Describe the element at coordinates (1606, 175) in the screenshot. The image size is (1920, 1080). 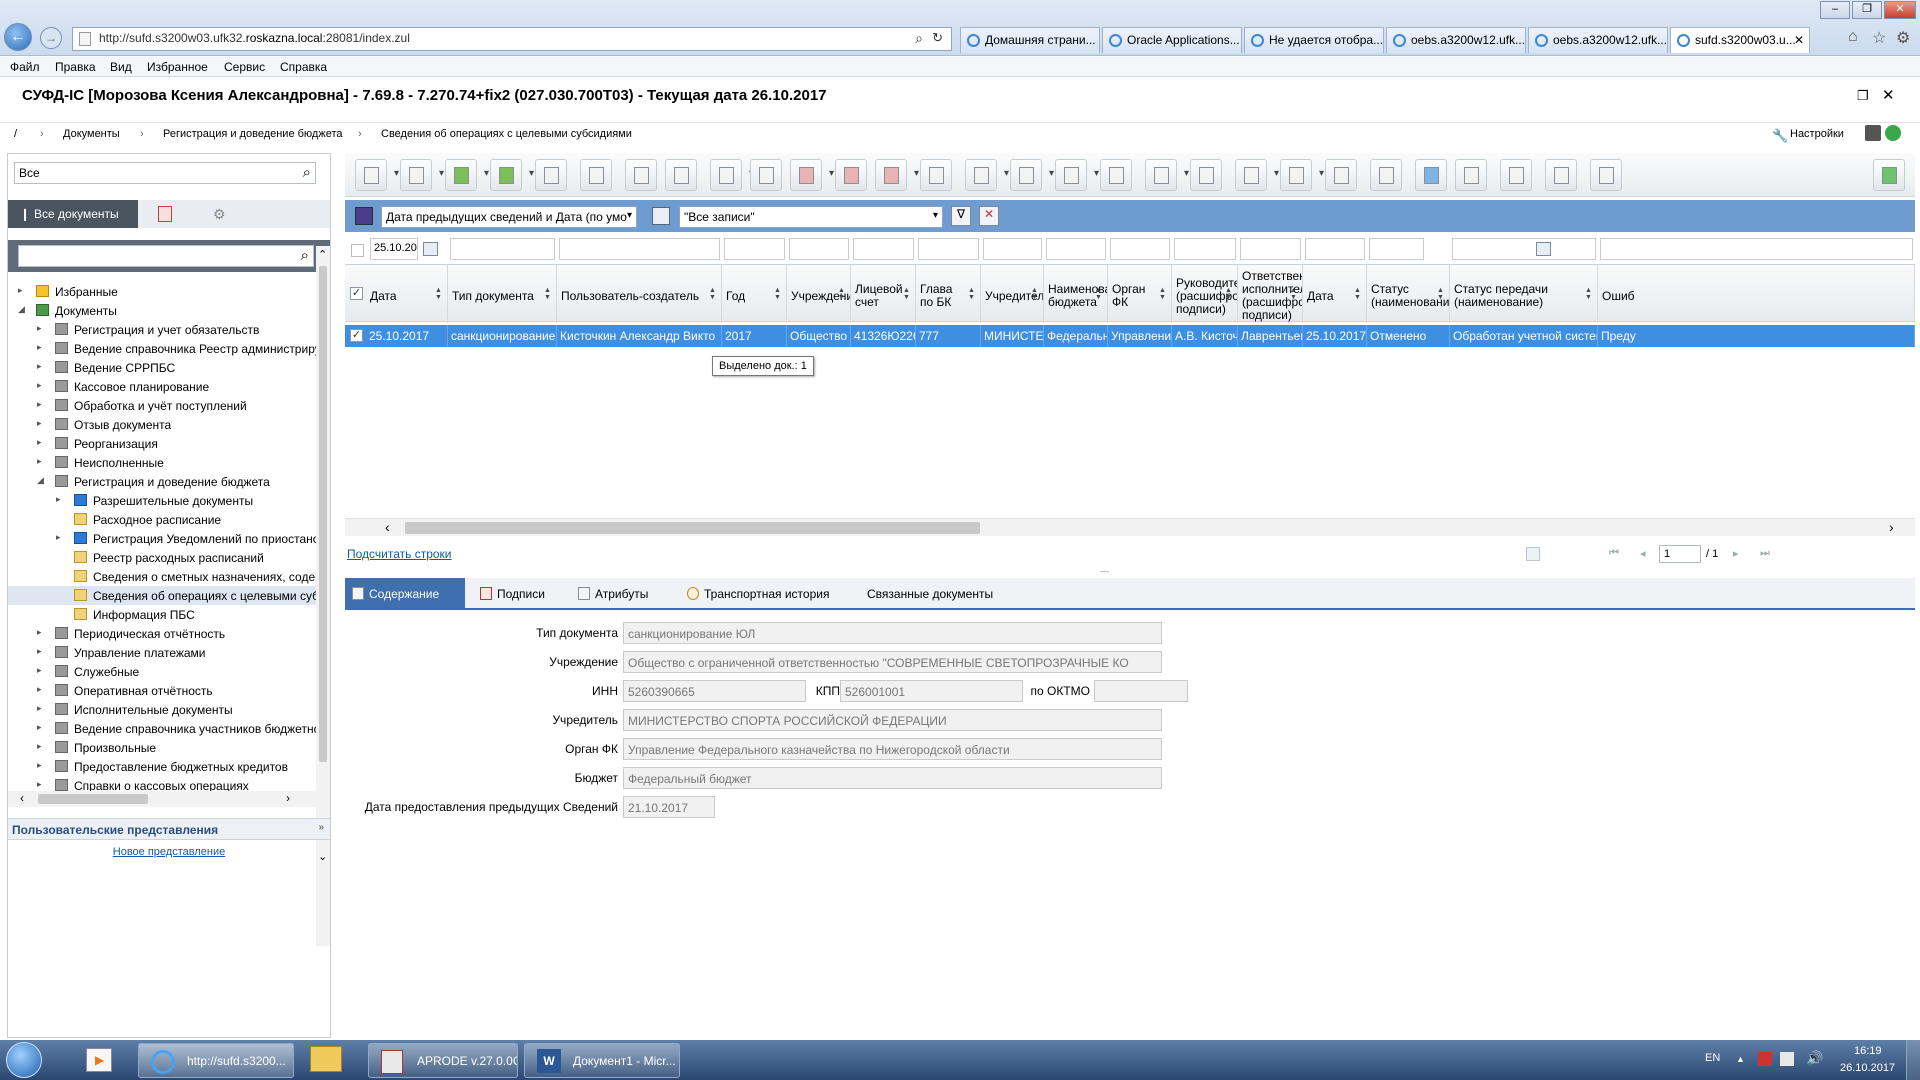
I see `database-icon` at that location.